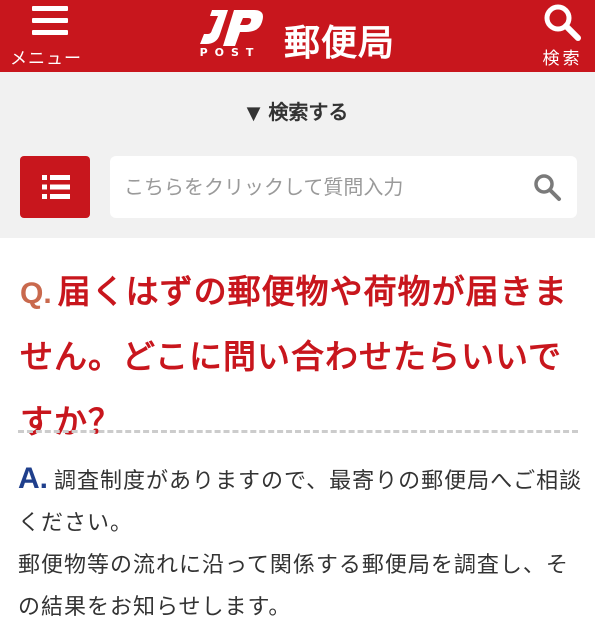 This screenshot has width=595, height=640. Describe the element at coordinates (319, 187) in the screenshot. I see `question-search-input` at that location.